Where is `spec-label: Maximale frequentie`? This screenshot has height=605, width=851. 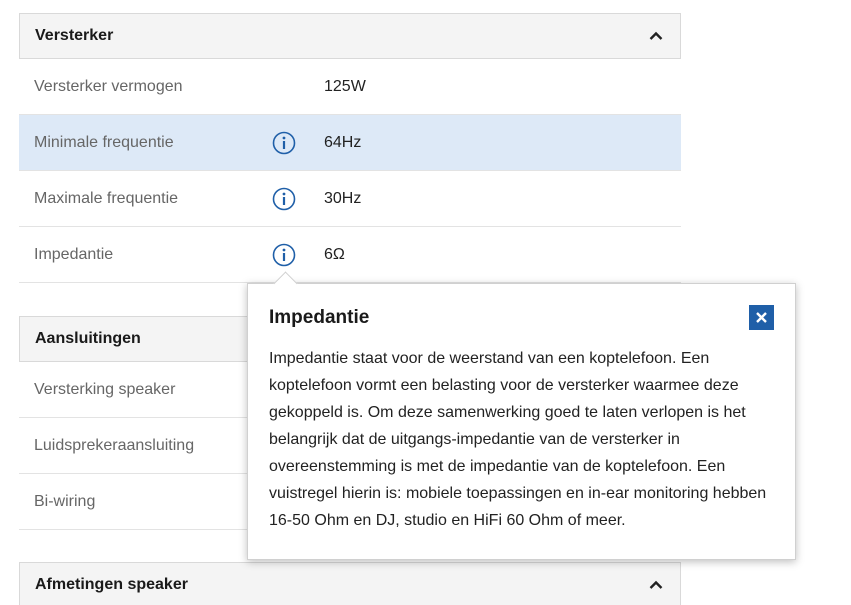
spec-label: Maximale frequentie is located at coordinates (106, 198).